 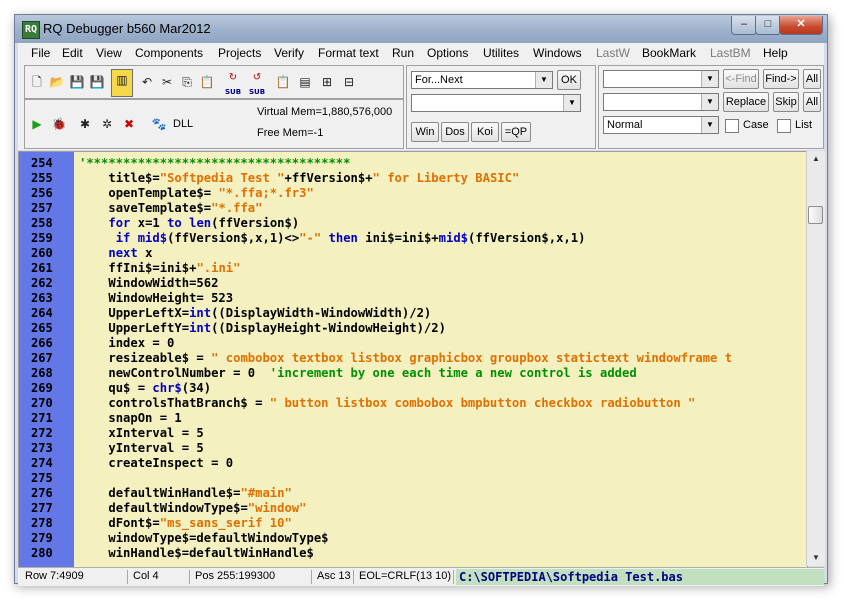 What do you see at coordinates (669, 53) in the screenshot?
I see `menu-bookmark: BookMark` at bounding box center [669, 53].